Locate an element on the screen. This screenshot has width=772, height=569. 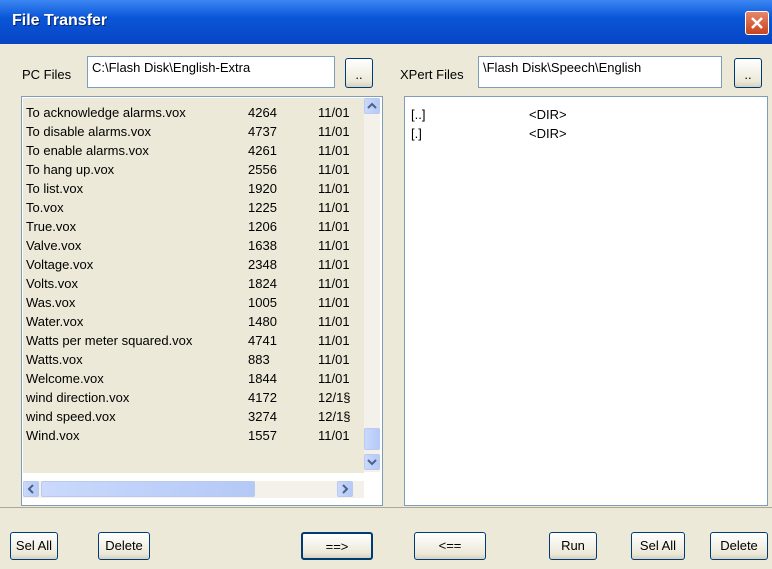
pc-file-row: To enable alarms.vox 4261 11/01 is located at coordinates (192, 150).